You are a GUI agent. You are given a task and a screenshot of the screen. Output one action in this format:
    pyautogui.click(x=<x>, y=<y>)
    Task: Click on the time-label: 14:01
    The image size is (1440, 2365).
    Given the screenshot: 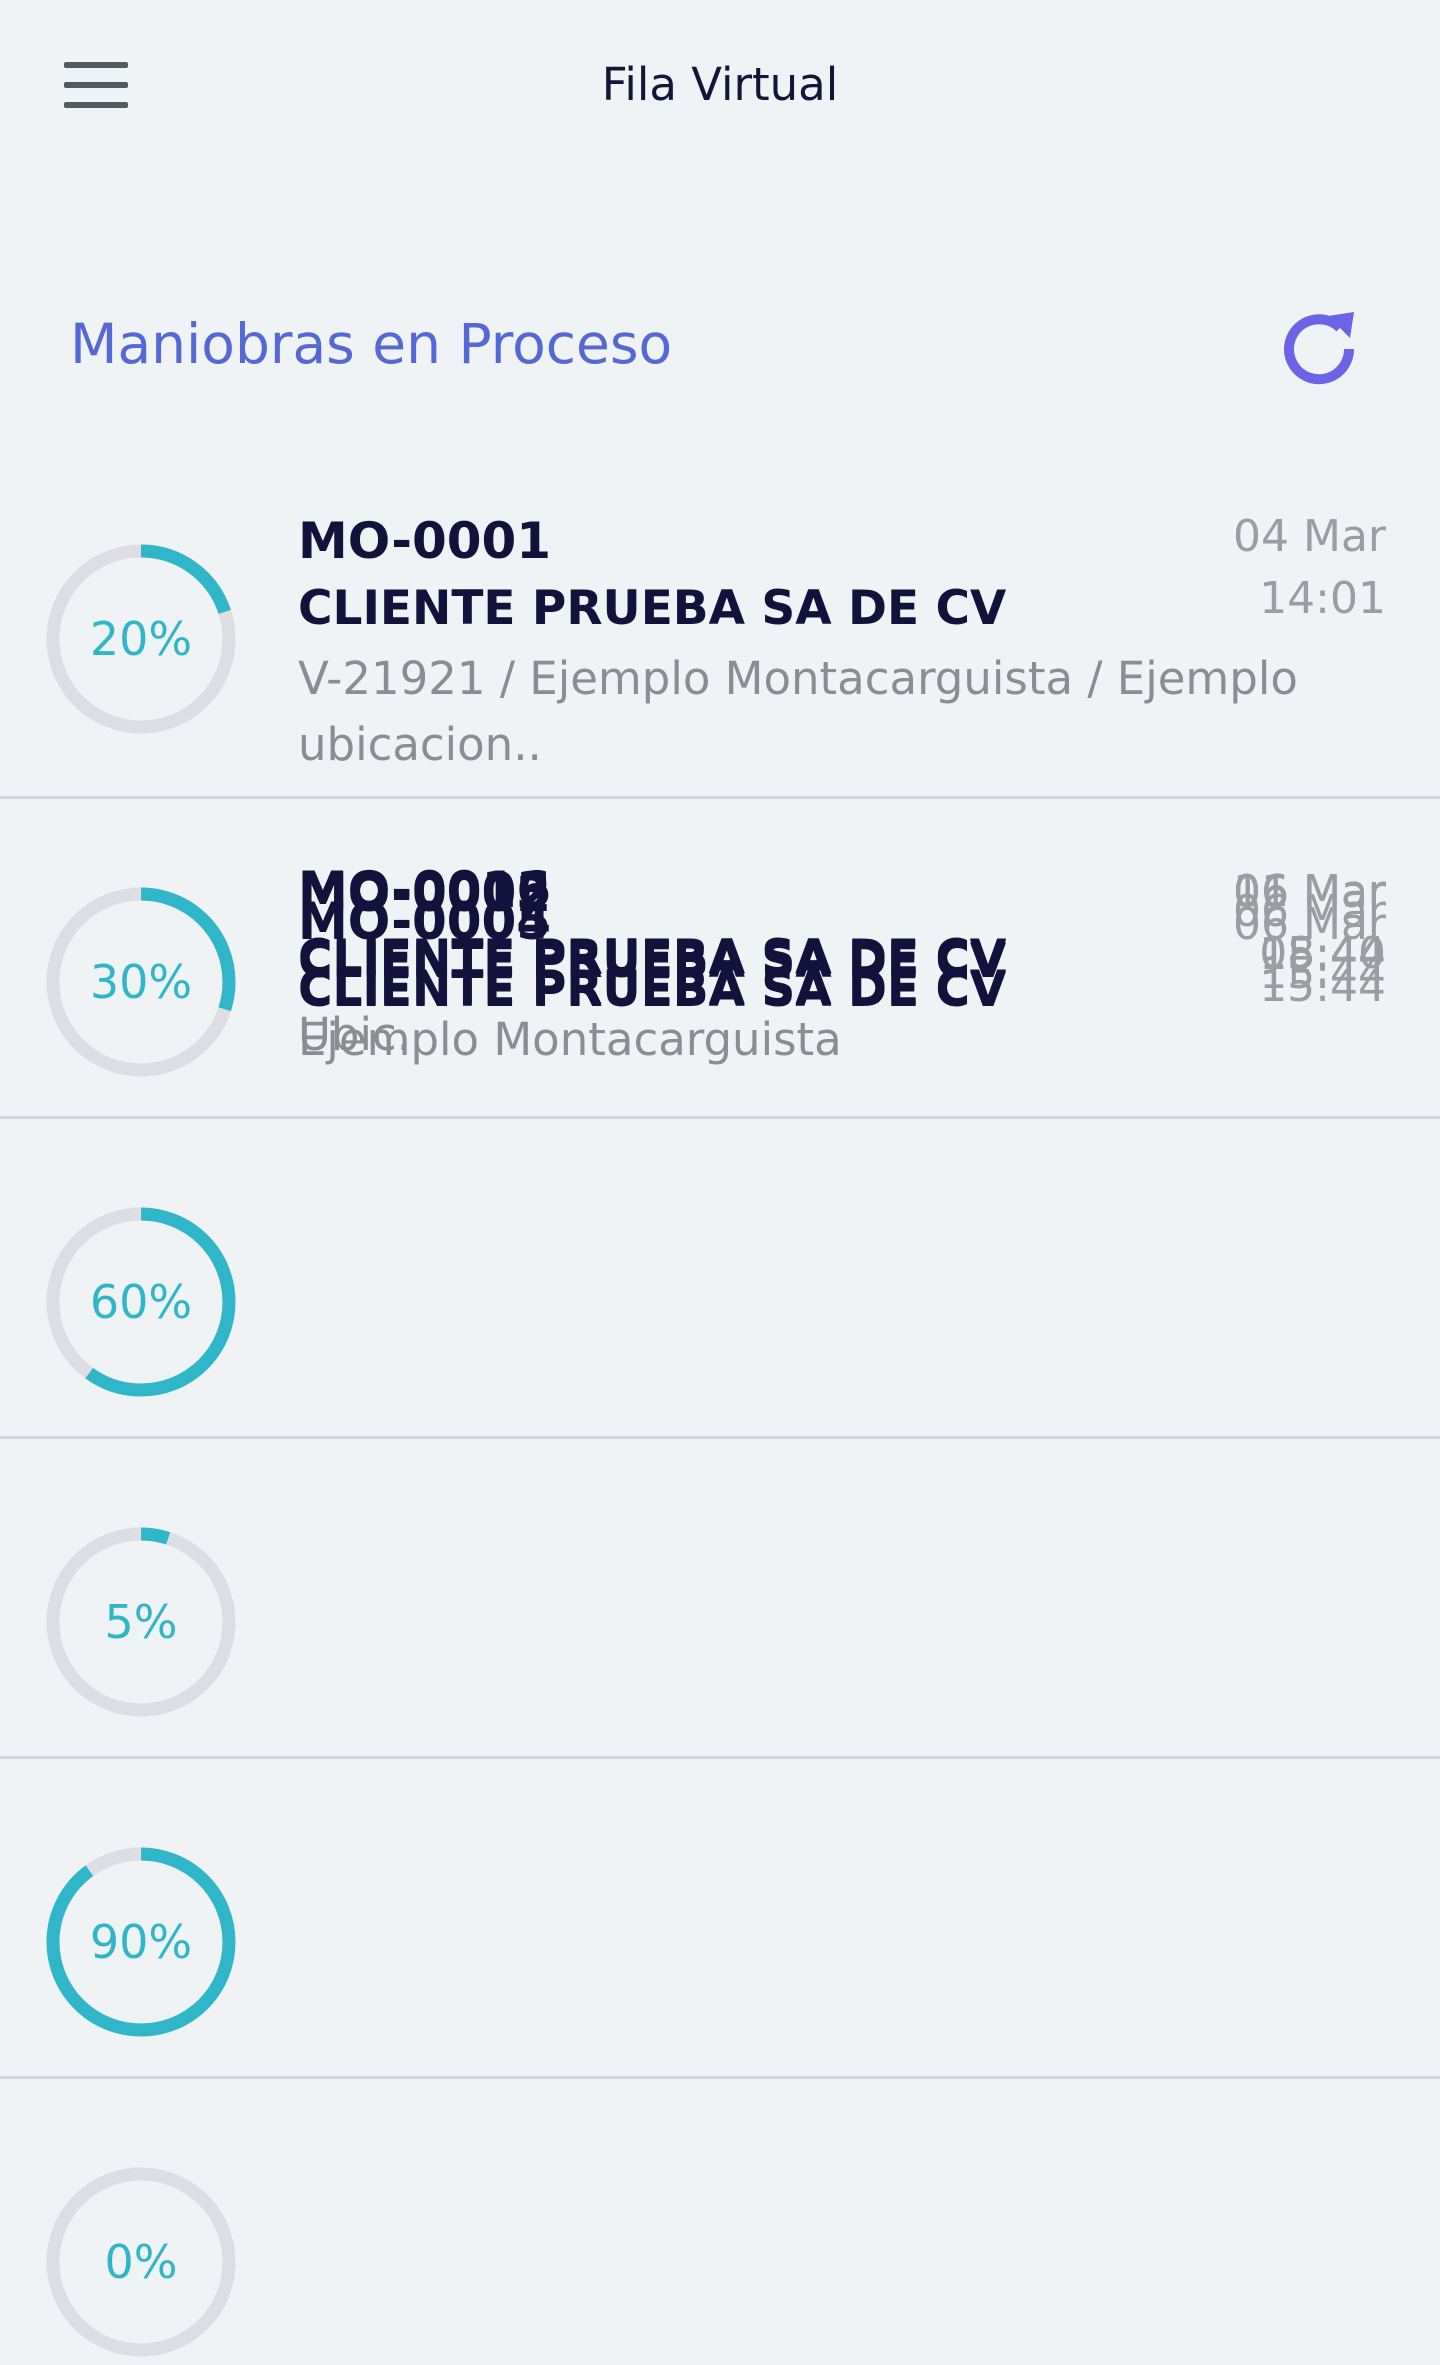 What is the action you would take?
    pyautogui.click(x=1322, y=598)
    